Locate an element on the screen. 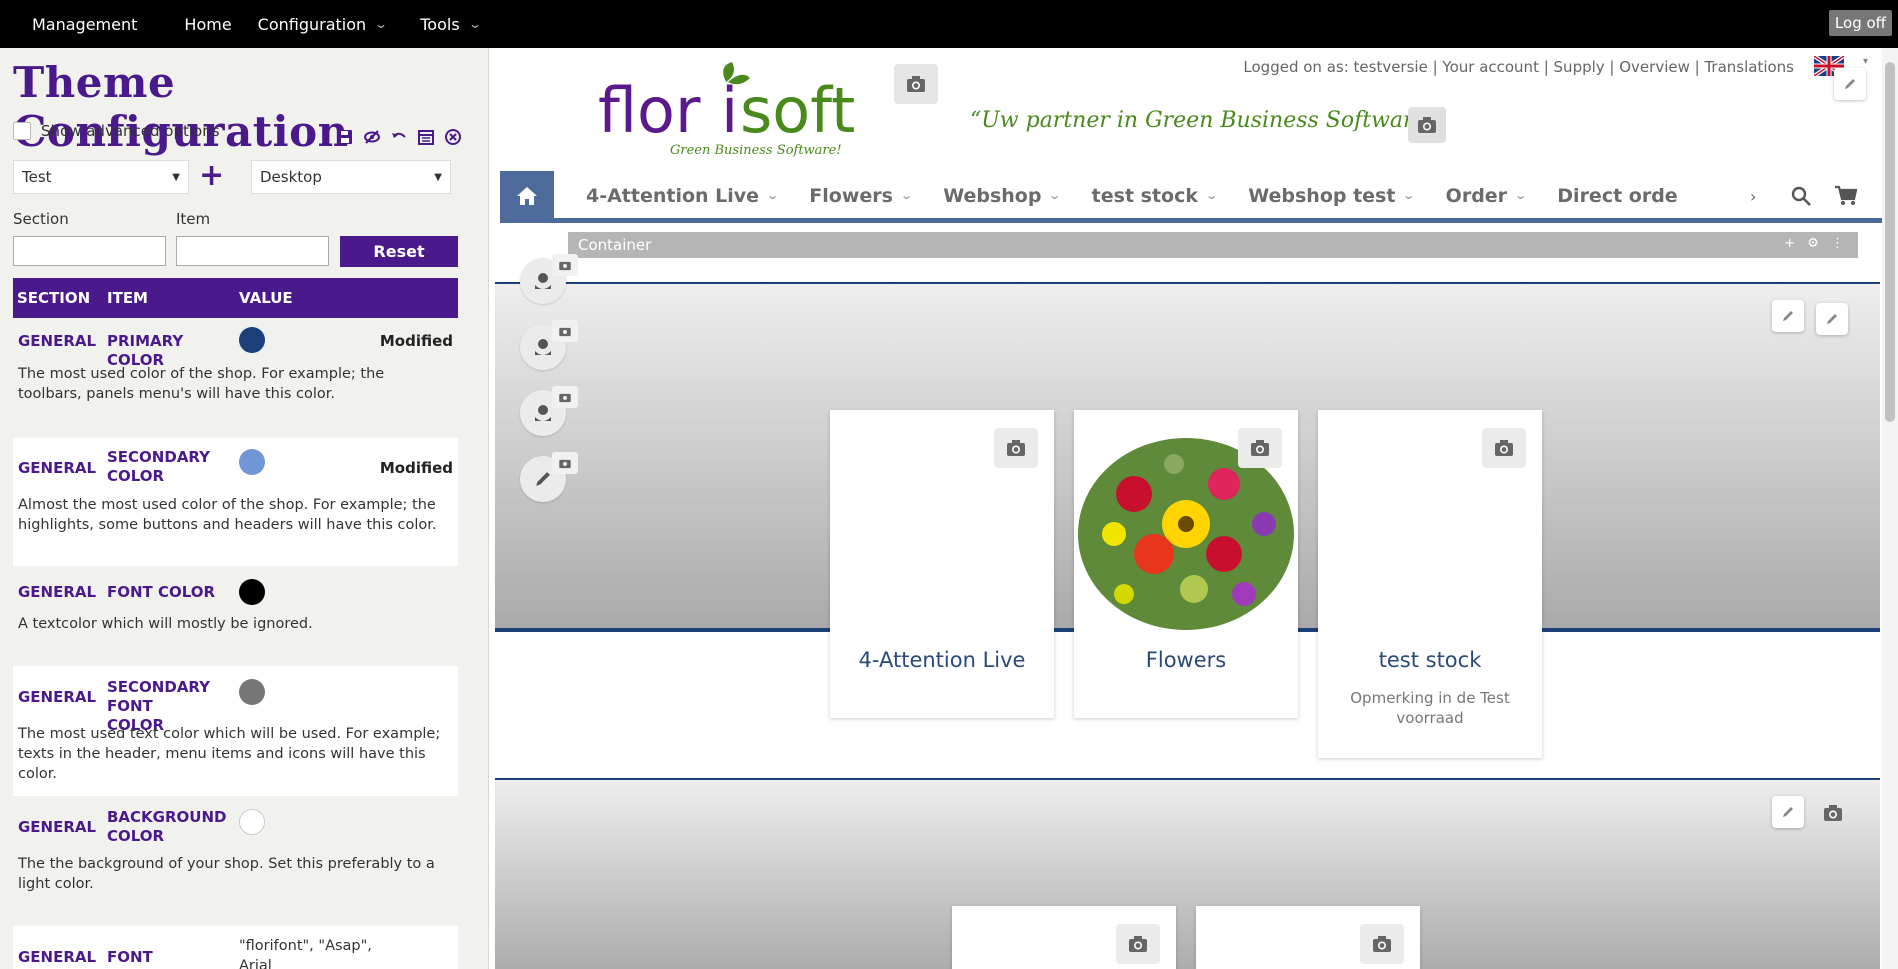  edit-section-button is located at coordinates (549, 477).